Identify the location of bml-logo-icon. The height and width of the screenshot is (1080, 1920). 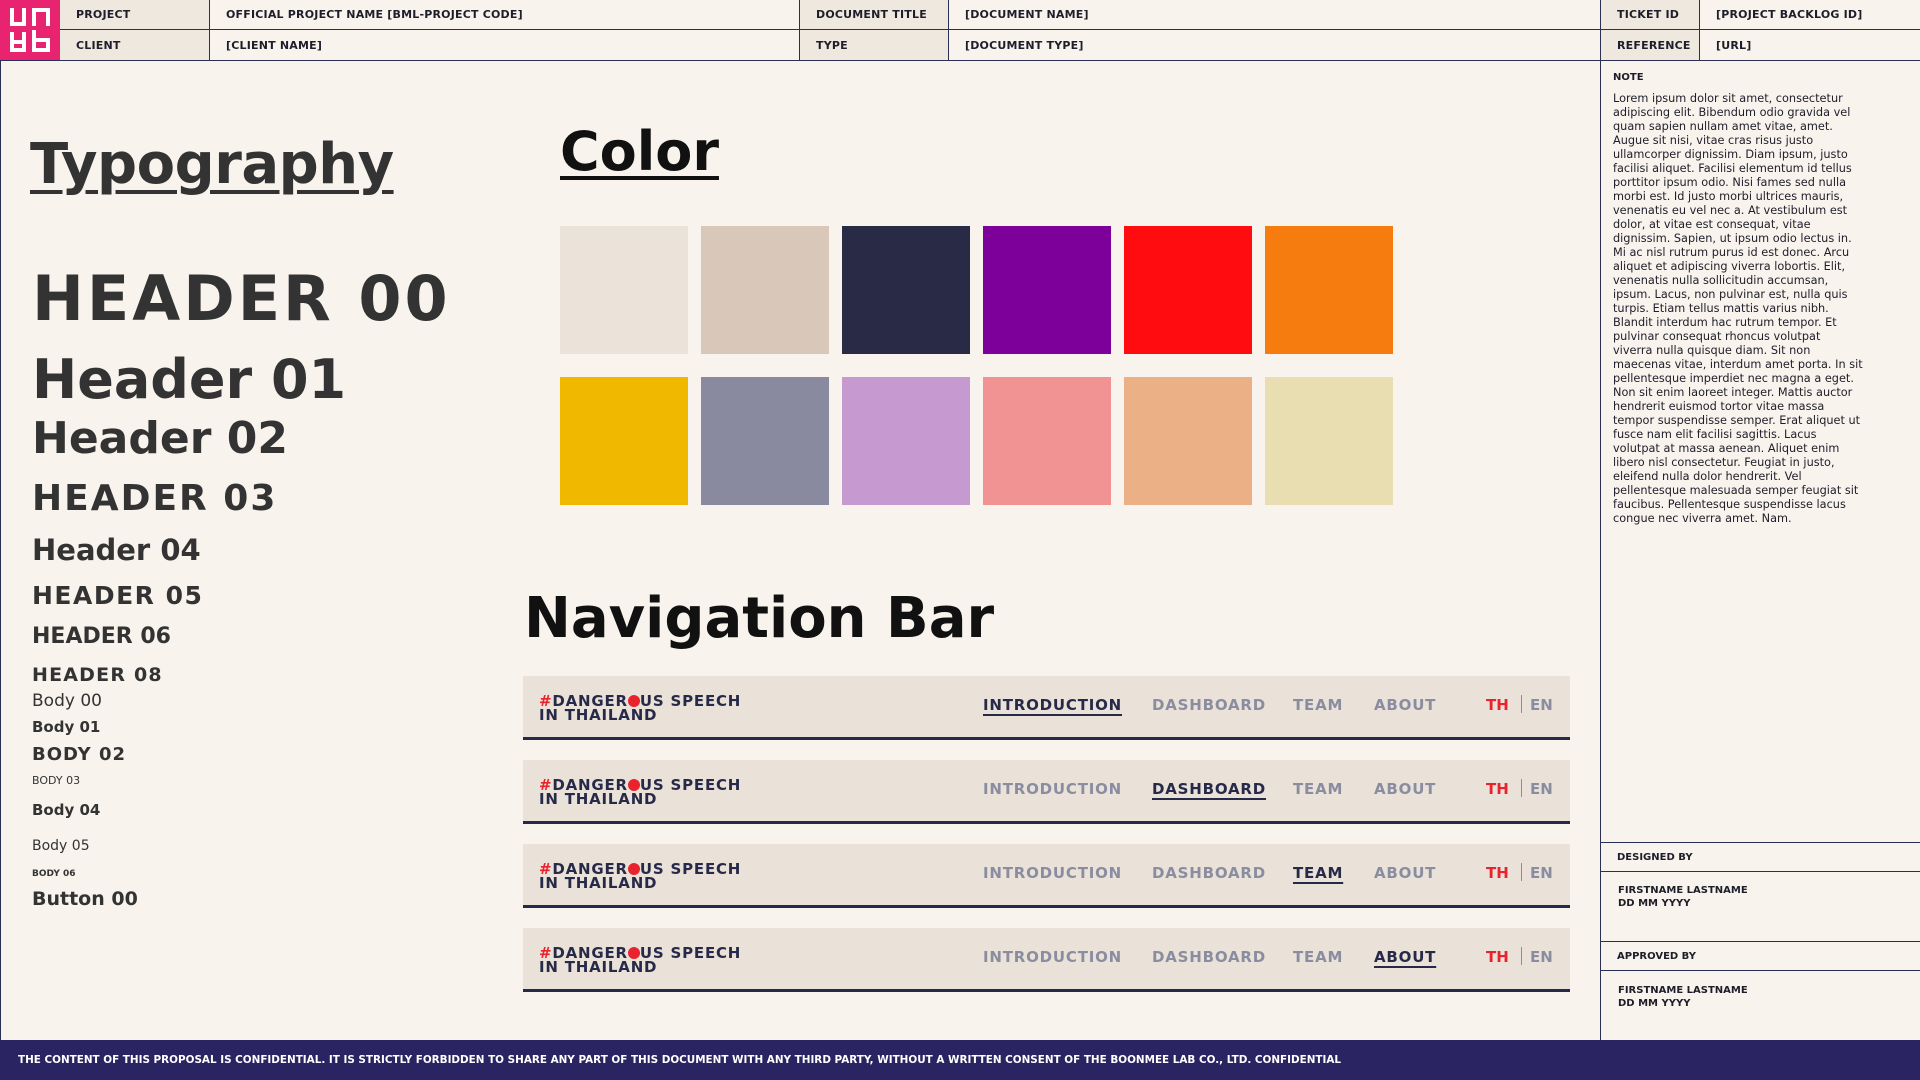
(30, 30).